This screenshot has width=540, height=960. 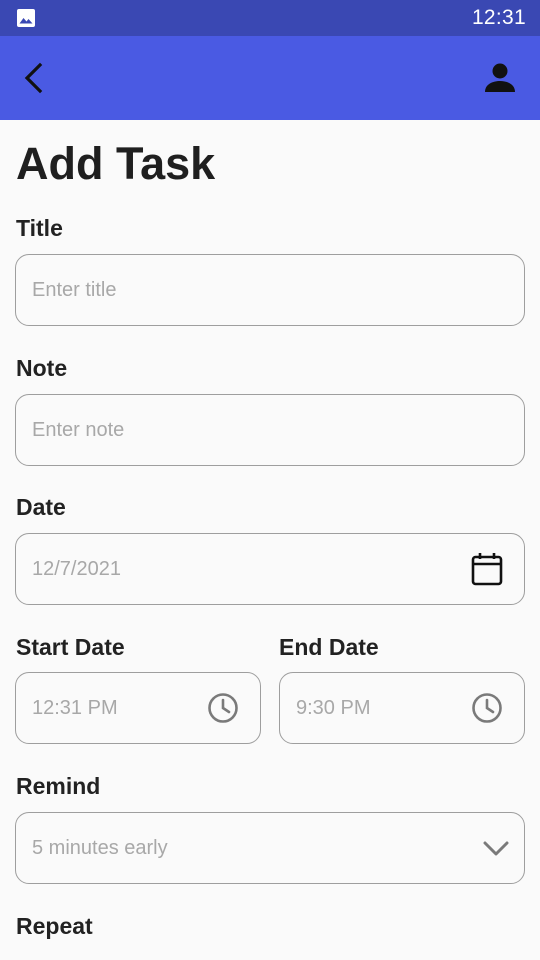 What do you see at coordinates (246, 430) in the screenshot?
I see `note-input` at bounding box center [246, 430].